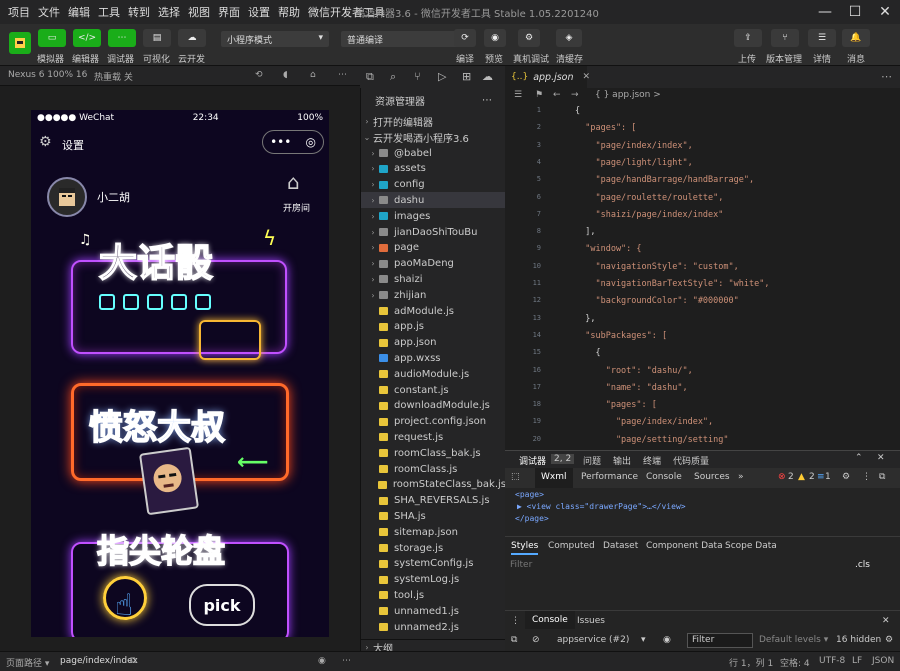 Image resolution: width=900 pixels, height=671 pixels. I want to click on context-select: appservice (#2), so click(593, 640).